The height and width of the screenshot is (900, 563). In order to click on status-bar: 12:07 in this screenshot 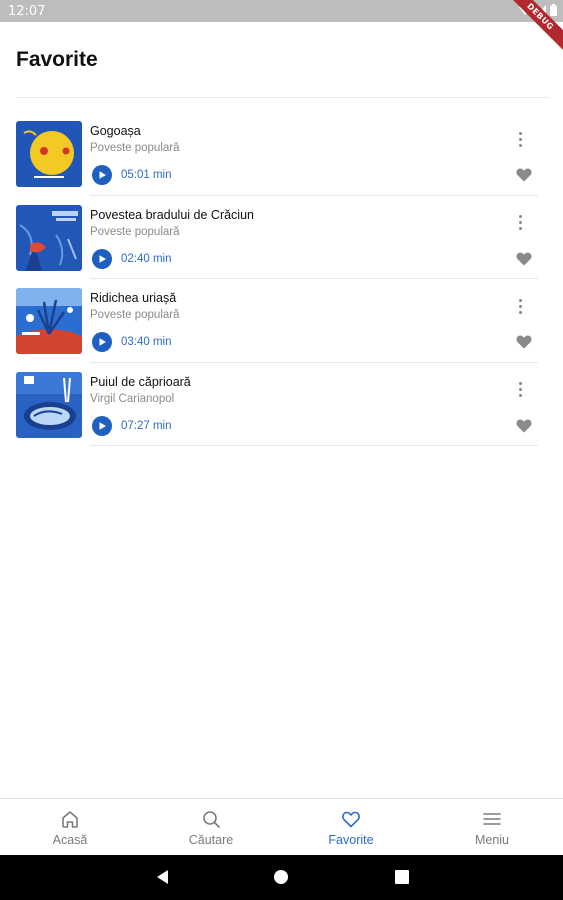, I will do `click(281, 11)`.